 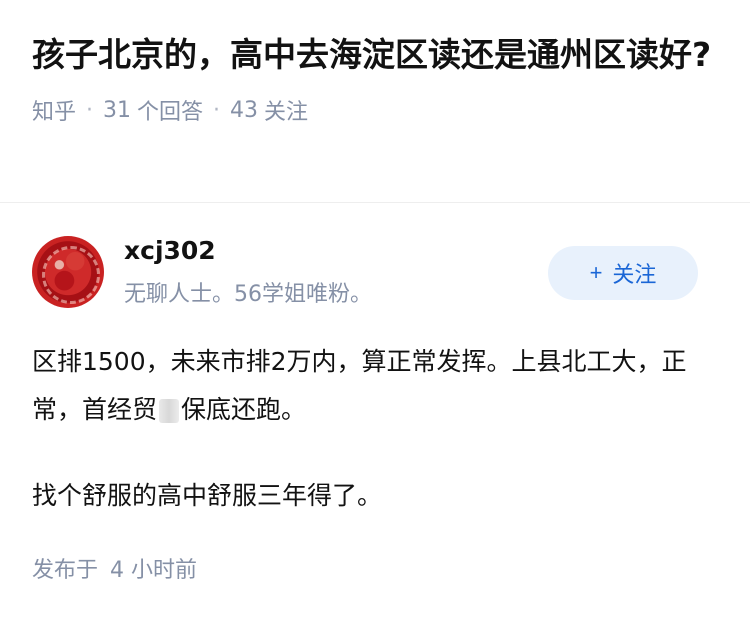 What do you see at coordinates (248, 294) in the screenshot?
I see `author-bio: 无聊人士。56学姐唯粉。` at bounding box center [248, 294].